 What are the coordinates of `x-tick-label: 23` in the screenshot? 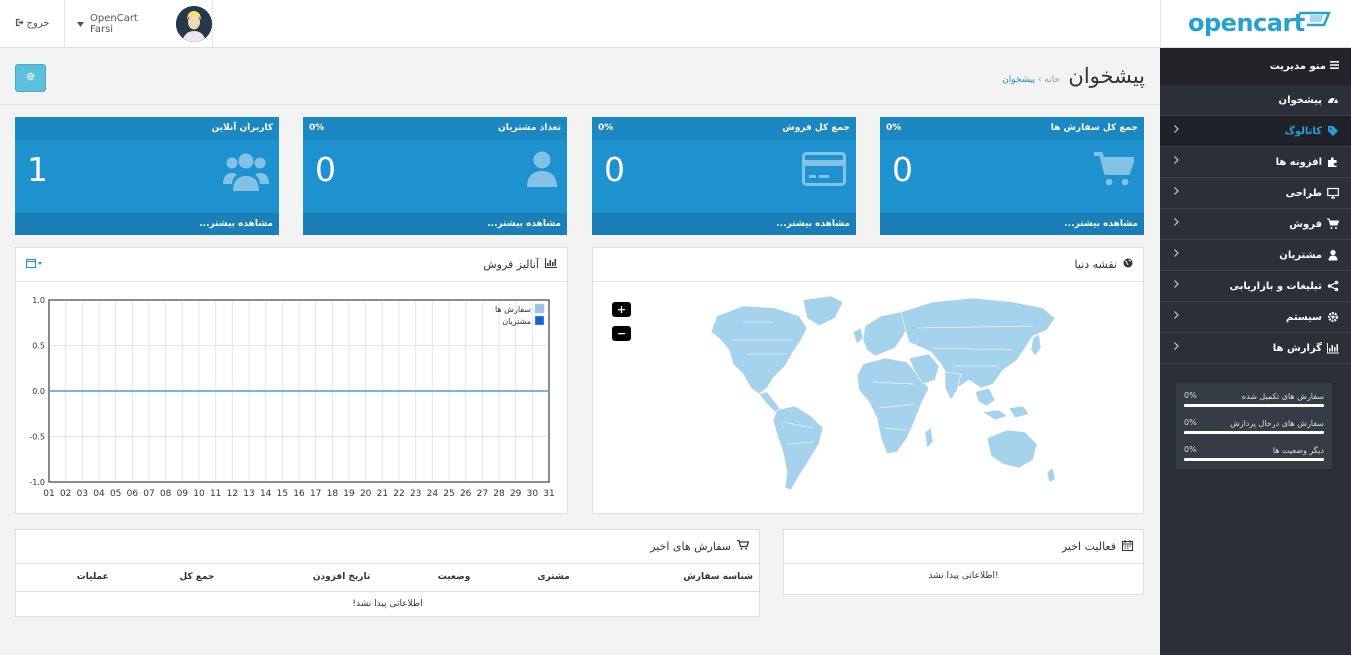 It's located at (415, 494).